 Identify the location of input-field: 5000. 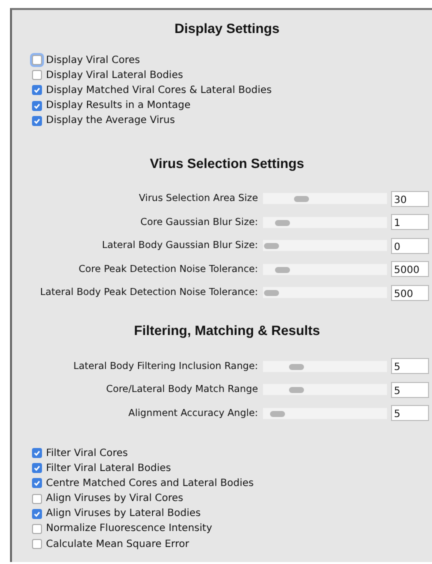
(410, 269).